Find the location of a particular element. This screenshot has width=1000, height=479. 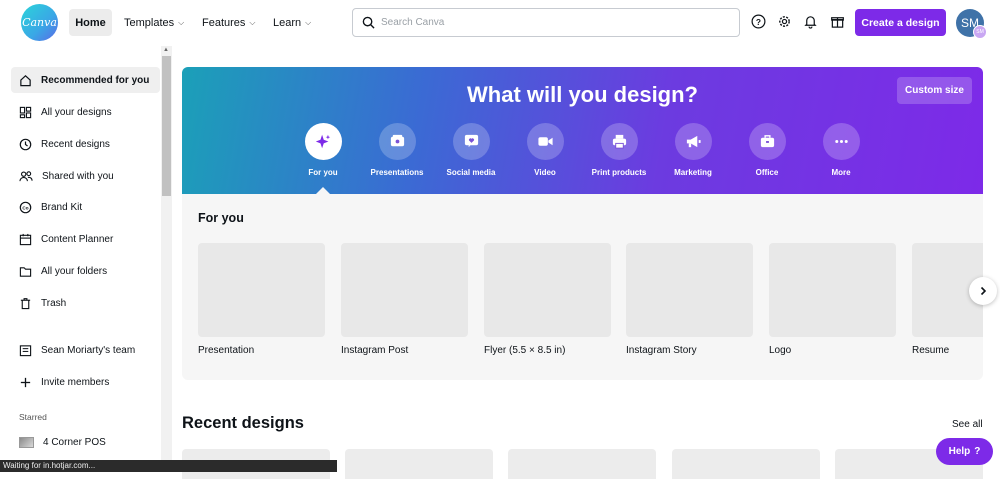

see-all-link: See all is located at coordinates (967, 424).